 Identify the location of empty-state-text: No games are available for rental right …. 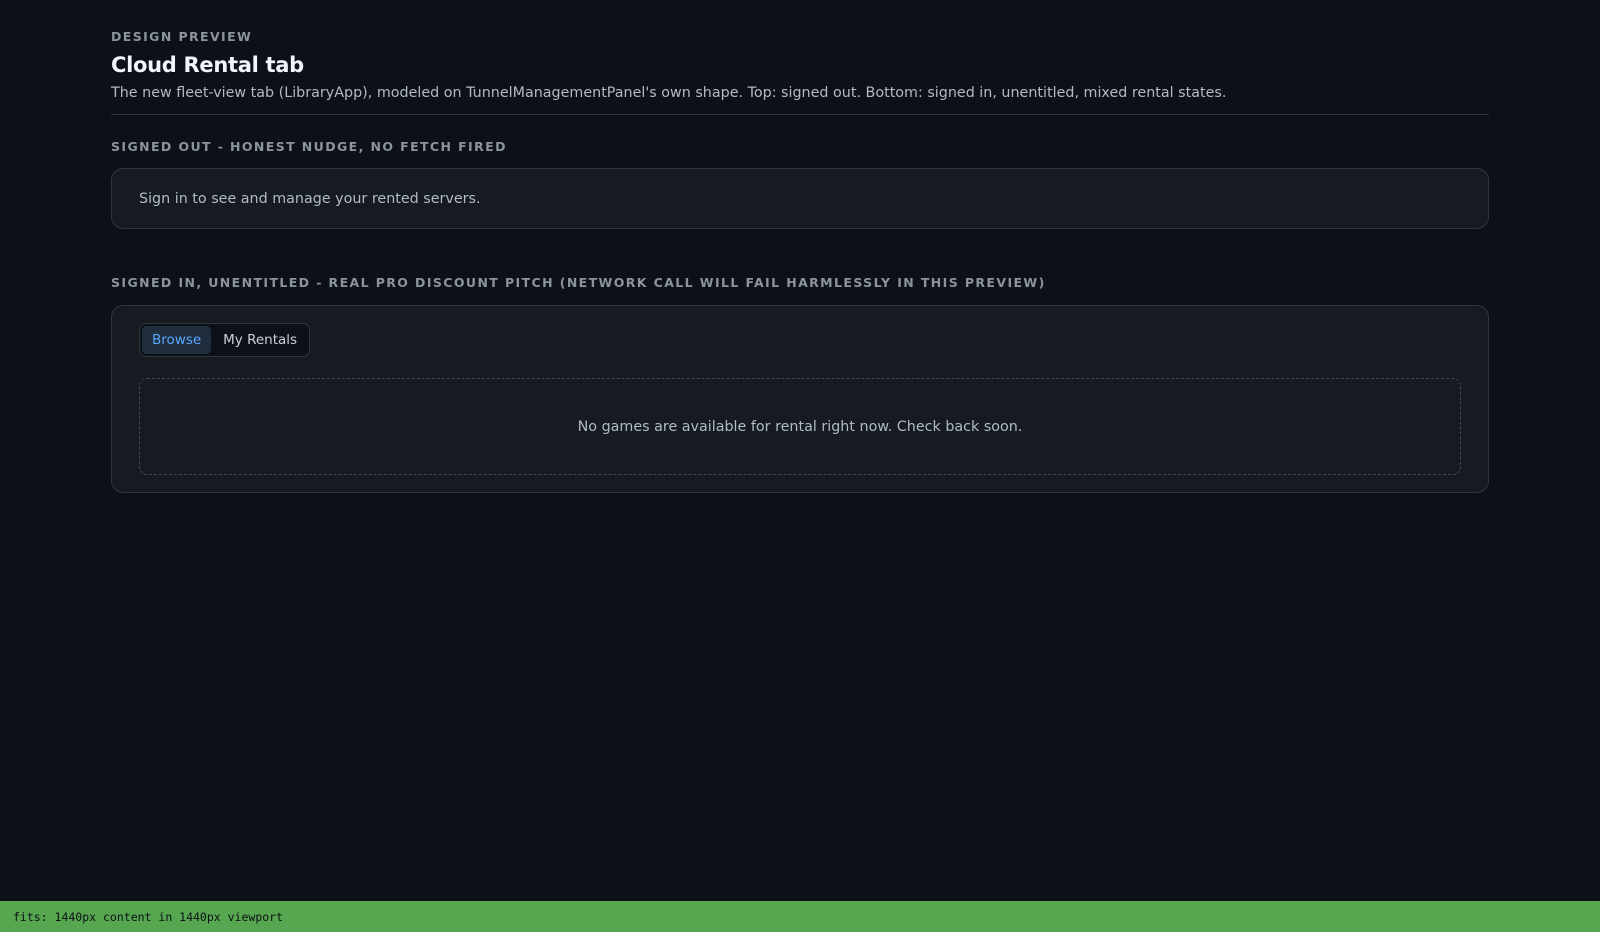
(800, 426).